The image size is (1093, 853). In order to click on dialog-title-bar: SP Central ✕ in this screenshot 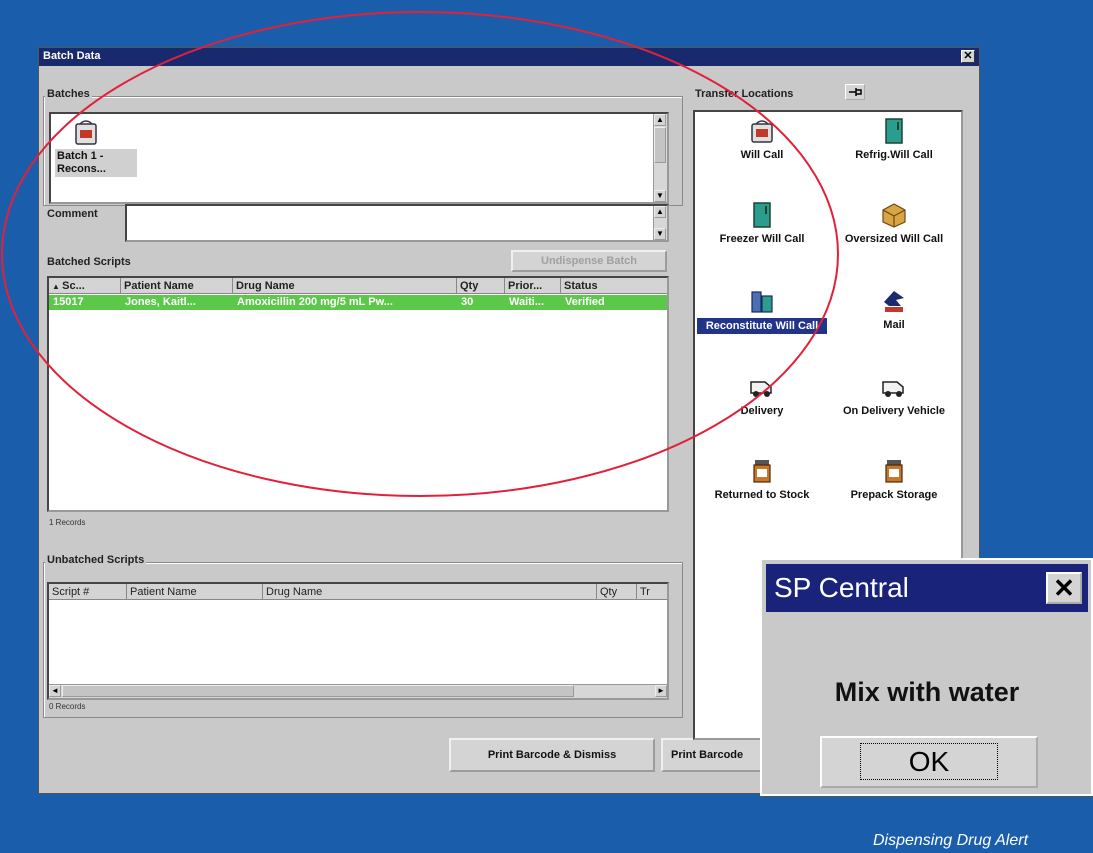, I will do `click(927, 588)`.